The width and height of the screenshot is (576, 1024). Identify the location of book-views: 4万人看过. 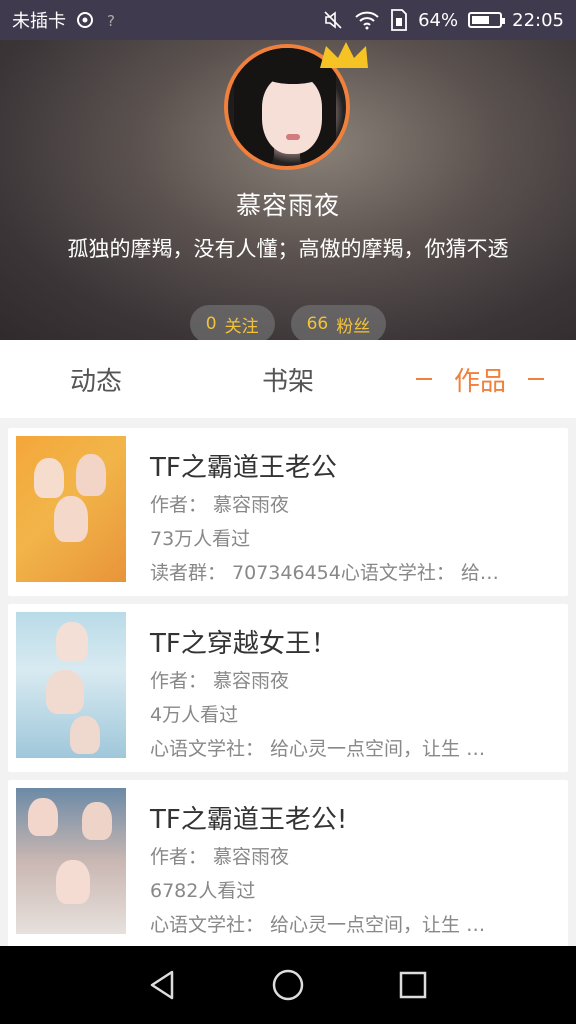
(194, 715).